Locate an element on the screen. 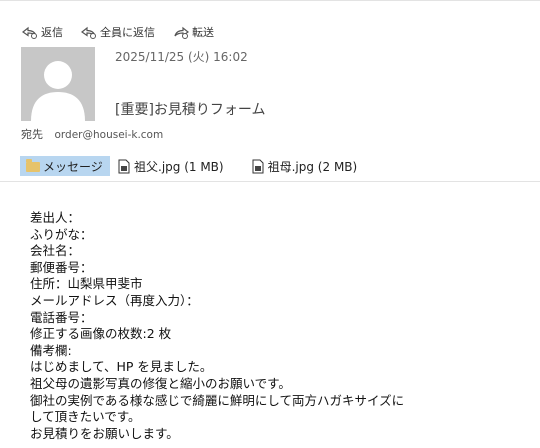  body-line: 差出人： is located at coordinates (55, 217).